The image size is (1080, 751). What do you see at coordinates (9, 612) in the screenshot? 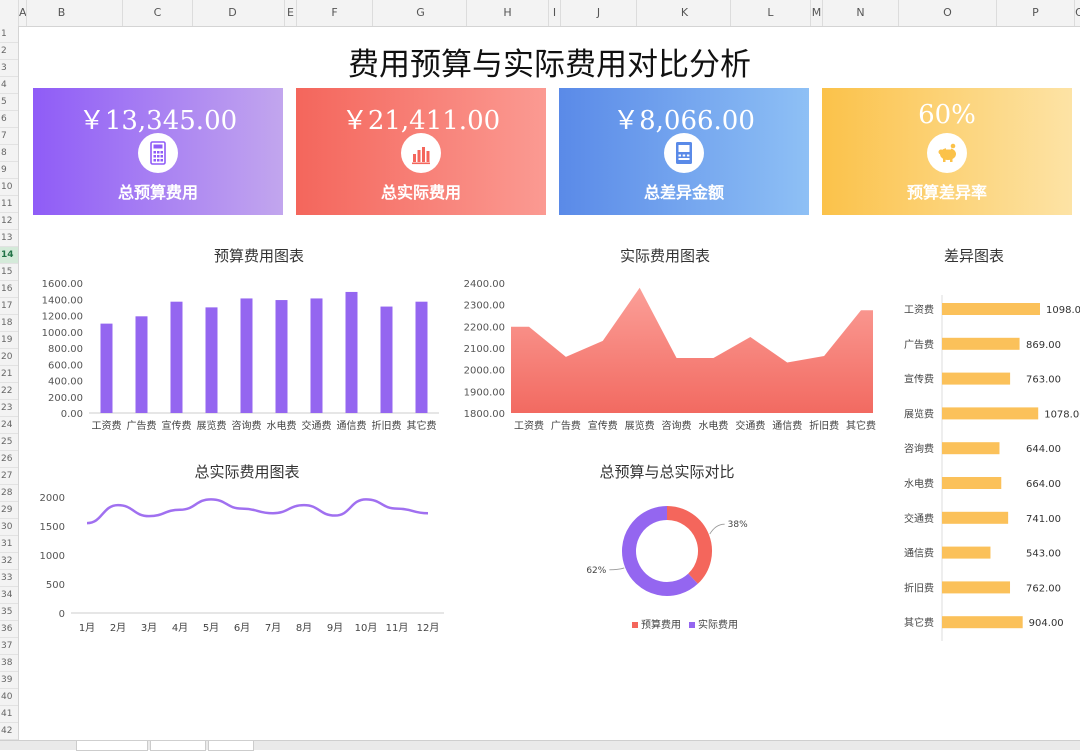
I see `row-header: 35` at bounding box center [9, 612].